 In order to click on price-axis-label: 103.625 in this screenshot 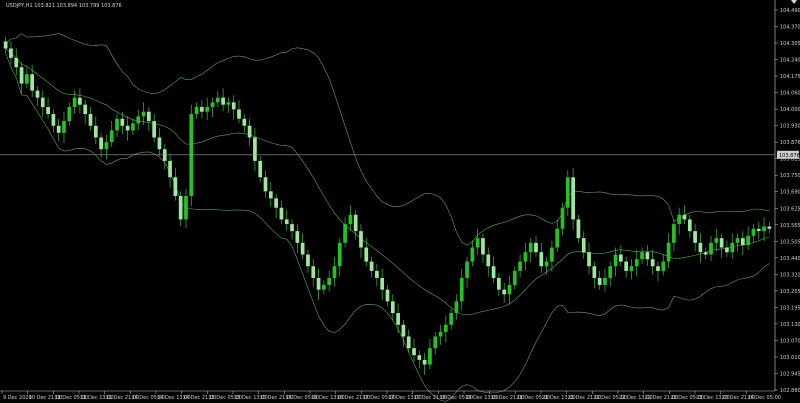, I will do `click(790, 209)`.